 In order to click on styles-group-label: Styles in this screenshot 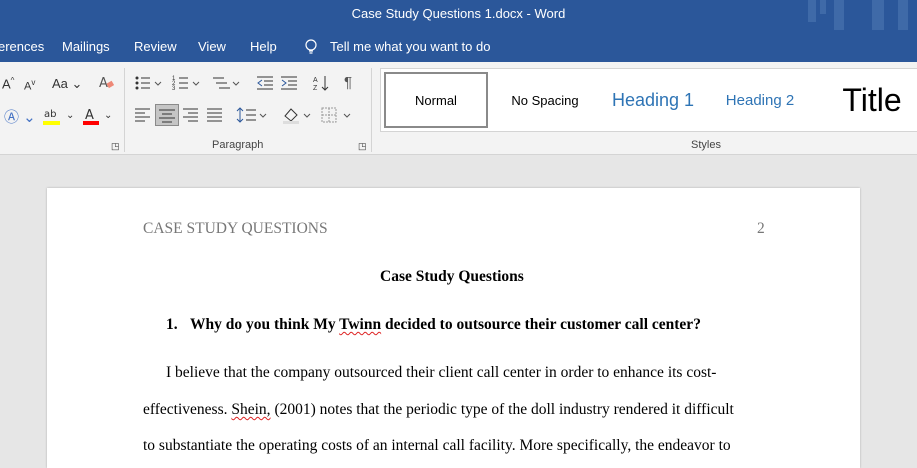, I will do `click(706, 145)`.